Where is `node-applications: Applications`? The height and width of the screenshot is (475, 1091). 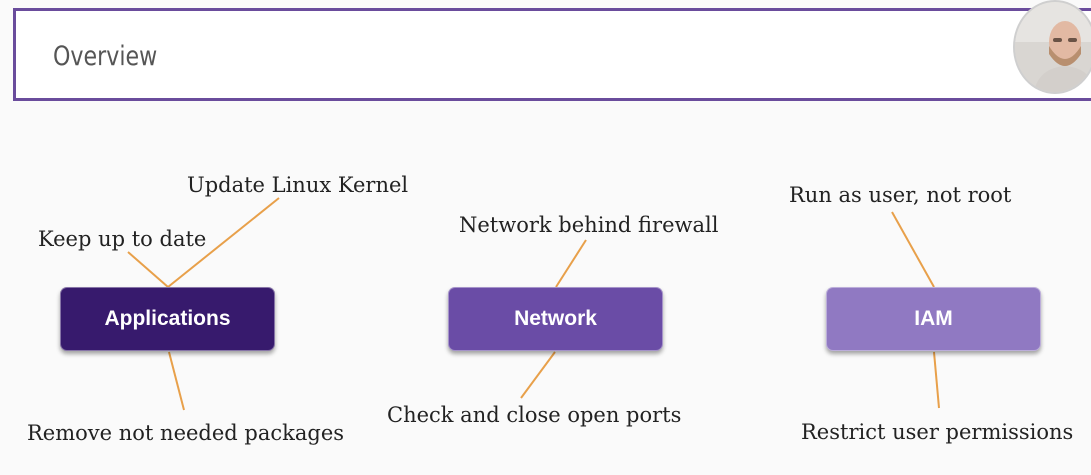 node-applications: Applications is located at coordinates (167, 319).